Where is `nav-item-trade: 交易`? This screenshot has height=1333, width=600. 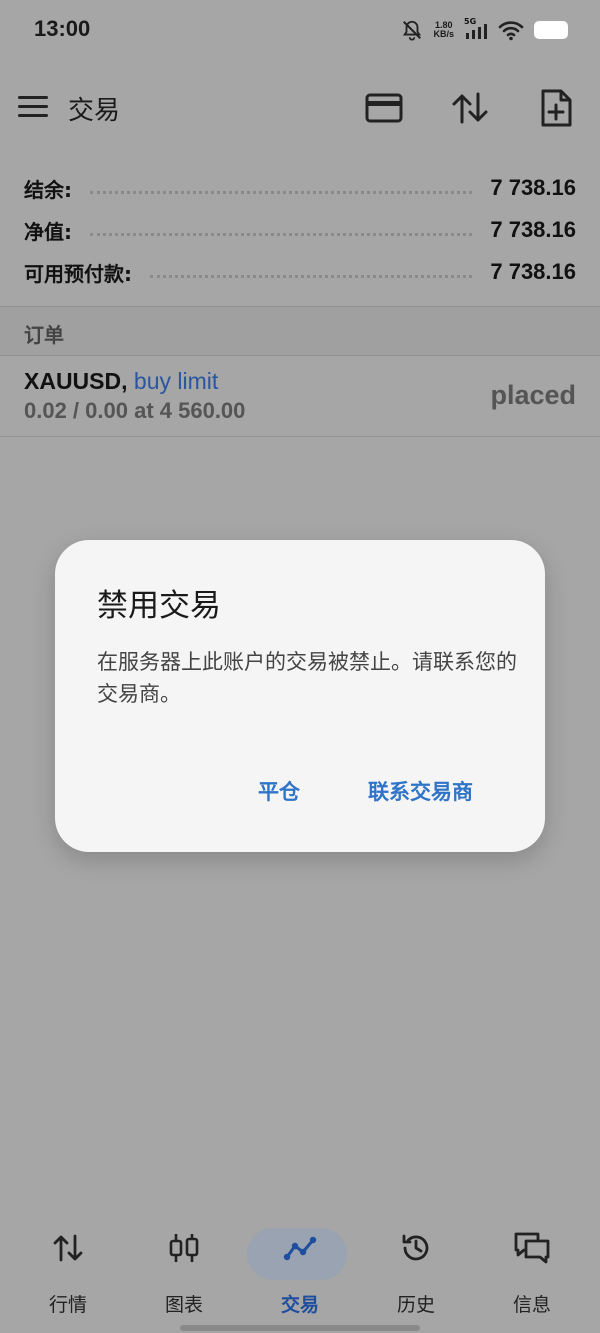
nav-item-trade: 交易 is located at coordinates (300, 1268).